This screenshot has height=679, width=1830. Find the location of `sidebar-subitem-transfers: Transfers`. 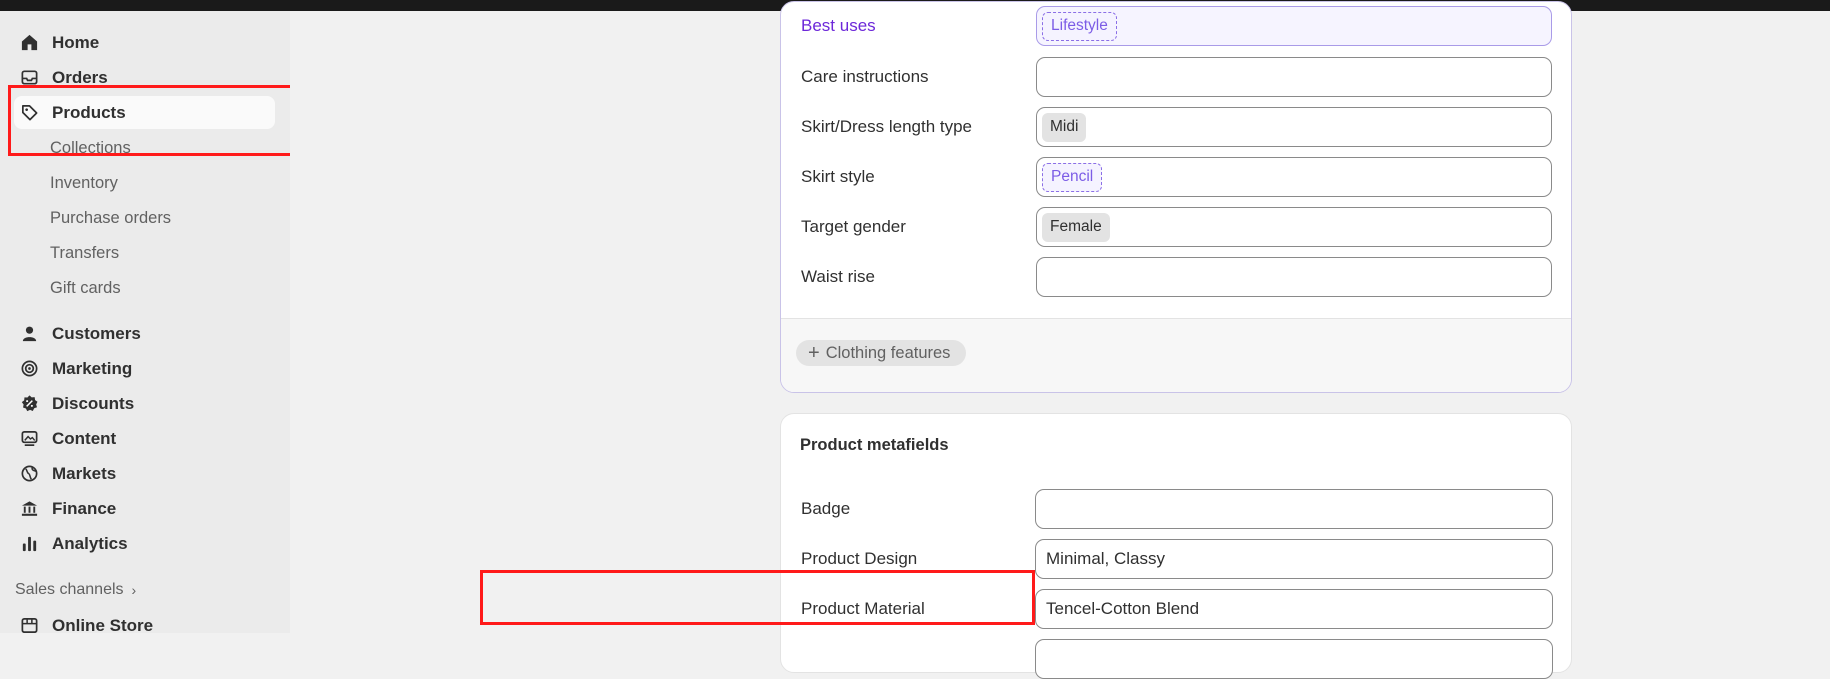

sidebar-subitem-transfers: Transfers is located at coordinates (84, 253).